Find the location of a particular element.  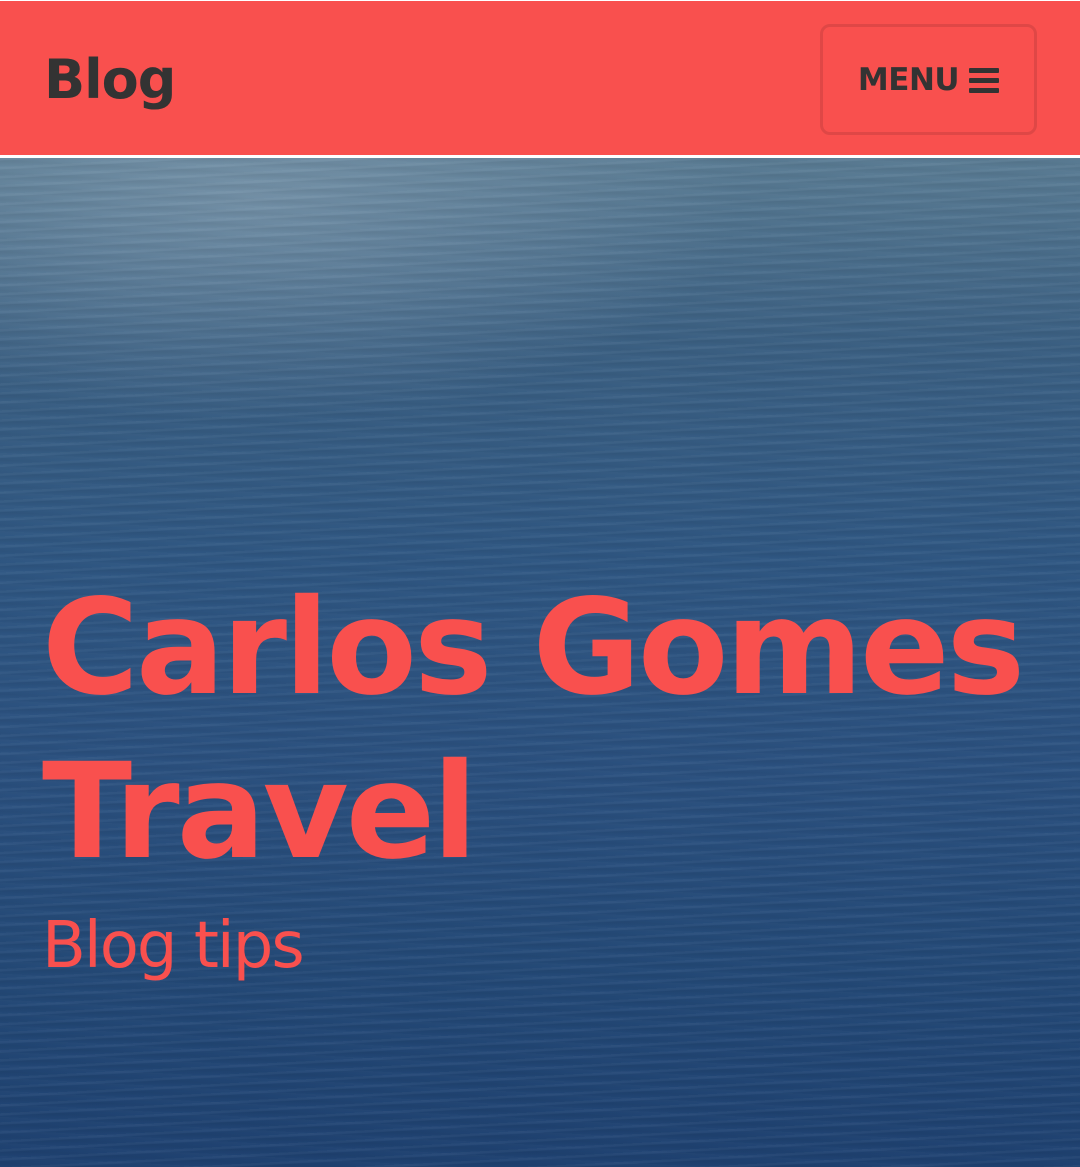

hero-subtitle: Blog tips is located at coordinates (173, 946).